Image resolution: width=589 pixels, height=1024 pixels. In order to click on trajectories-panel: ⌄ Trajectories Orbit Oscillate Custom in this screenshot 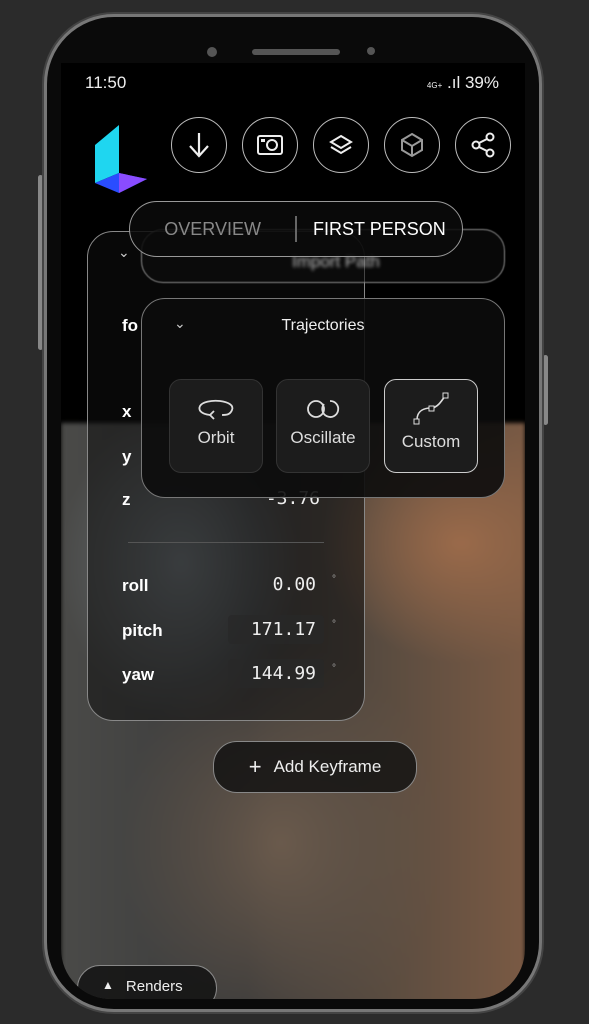, I will do `click(323, 398)`.